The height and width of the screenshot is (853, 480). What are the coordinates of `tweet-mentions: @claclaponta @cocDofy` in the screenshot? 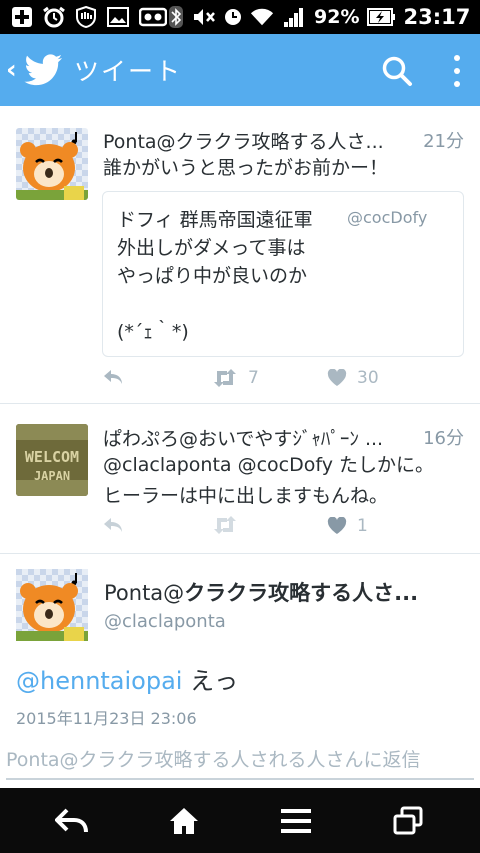 It's located at (218, 465).